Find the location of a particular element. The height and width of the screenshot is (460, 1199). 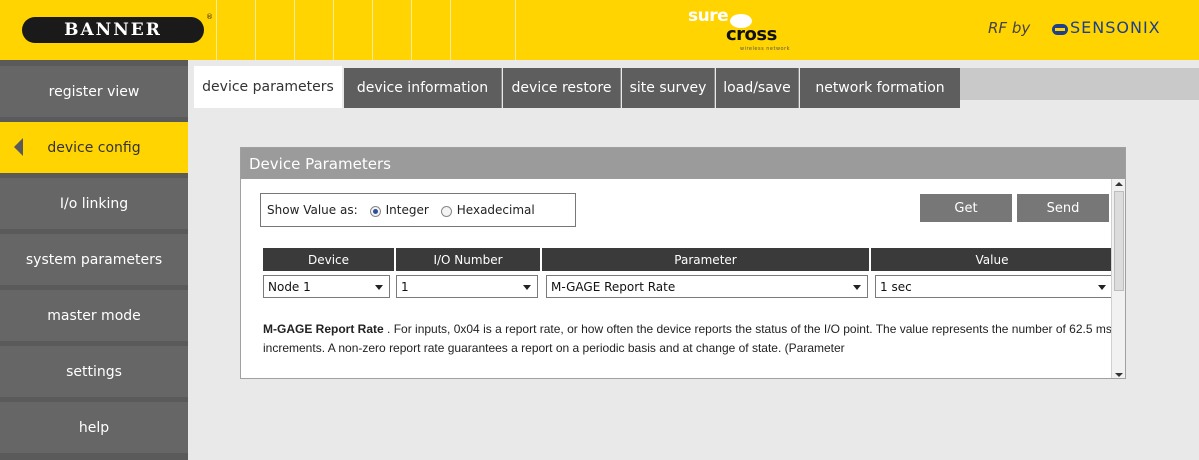

sidebar-item-label: settings is located at coordinates (94, 371).